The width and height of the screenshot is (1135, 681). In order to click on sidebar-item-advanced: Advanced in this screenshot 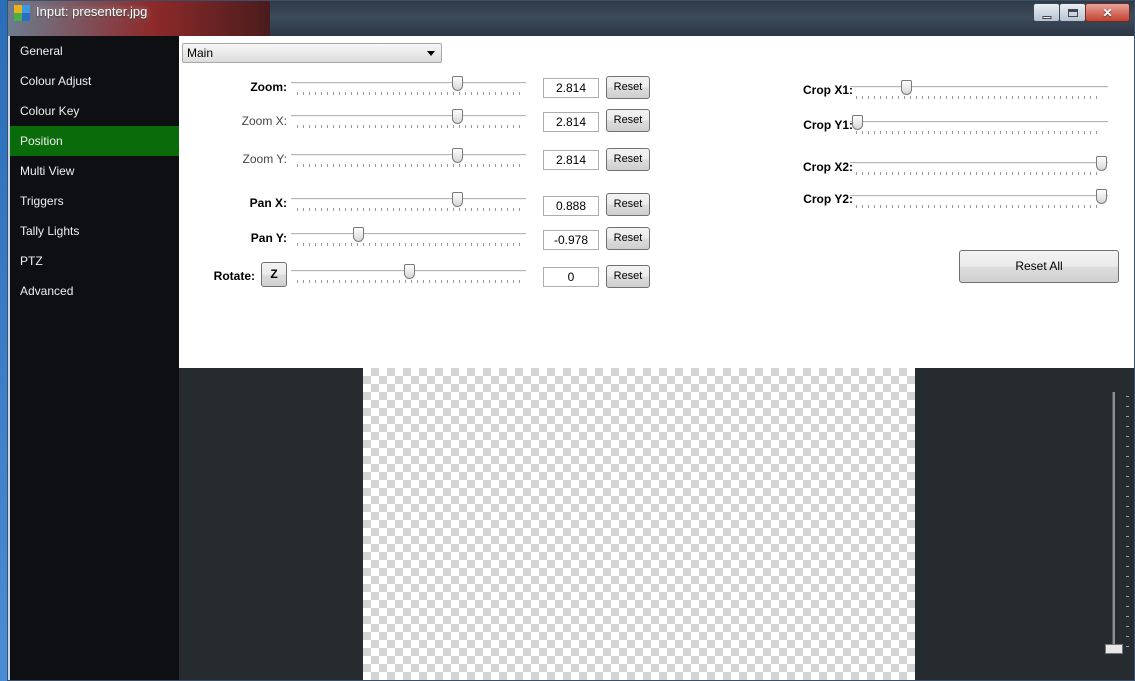, I will do `click(94, 291)`.